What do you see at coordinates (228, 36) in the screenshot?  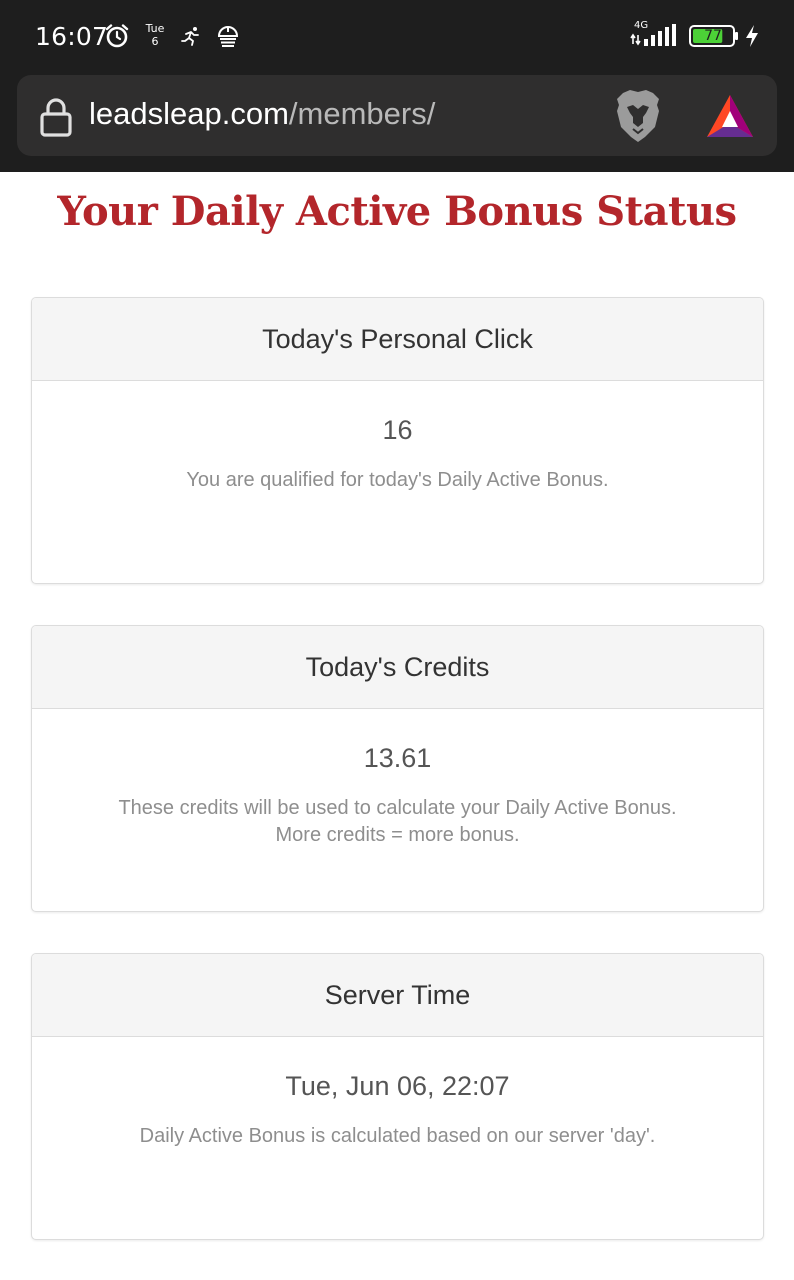 I see `satellite-dish-icon` at bounding box center [228, 36].